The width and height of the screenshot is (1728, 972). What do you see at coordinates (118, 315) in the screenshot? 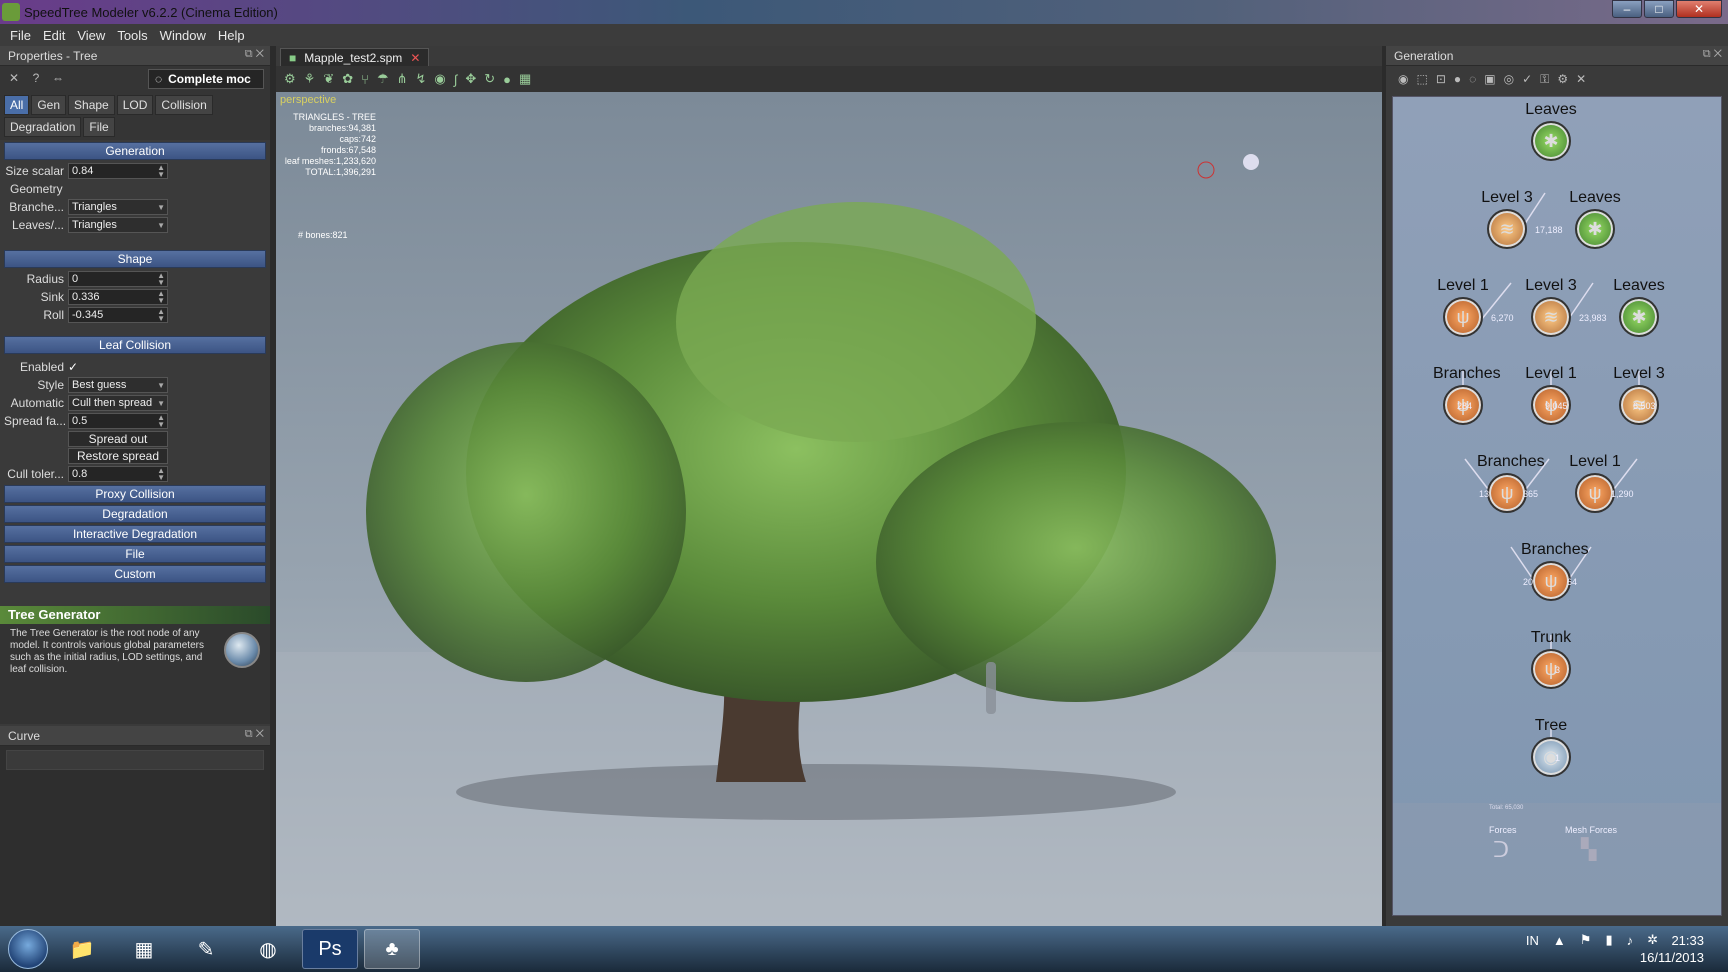
I see `roll-input: -0.345 ▲ ▼` at bounding box center [118, 315].